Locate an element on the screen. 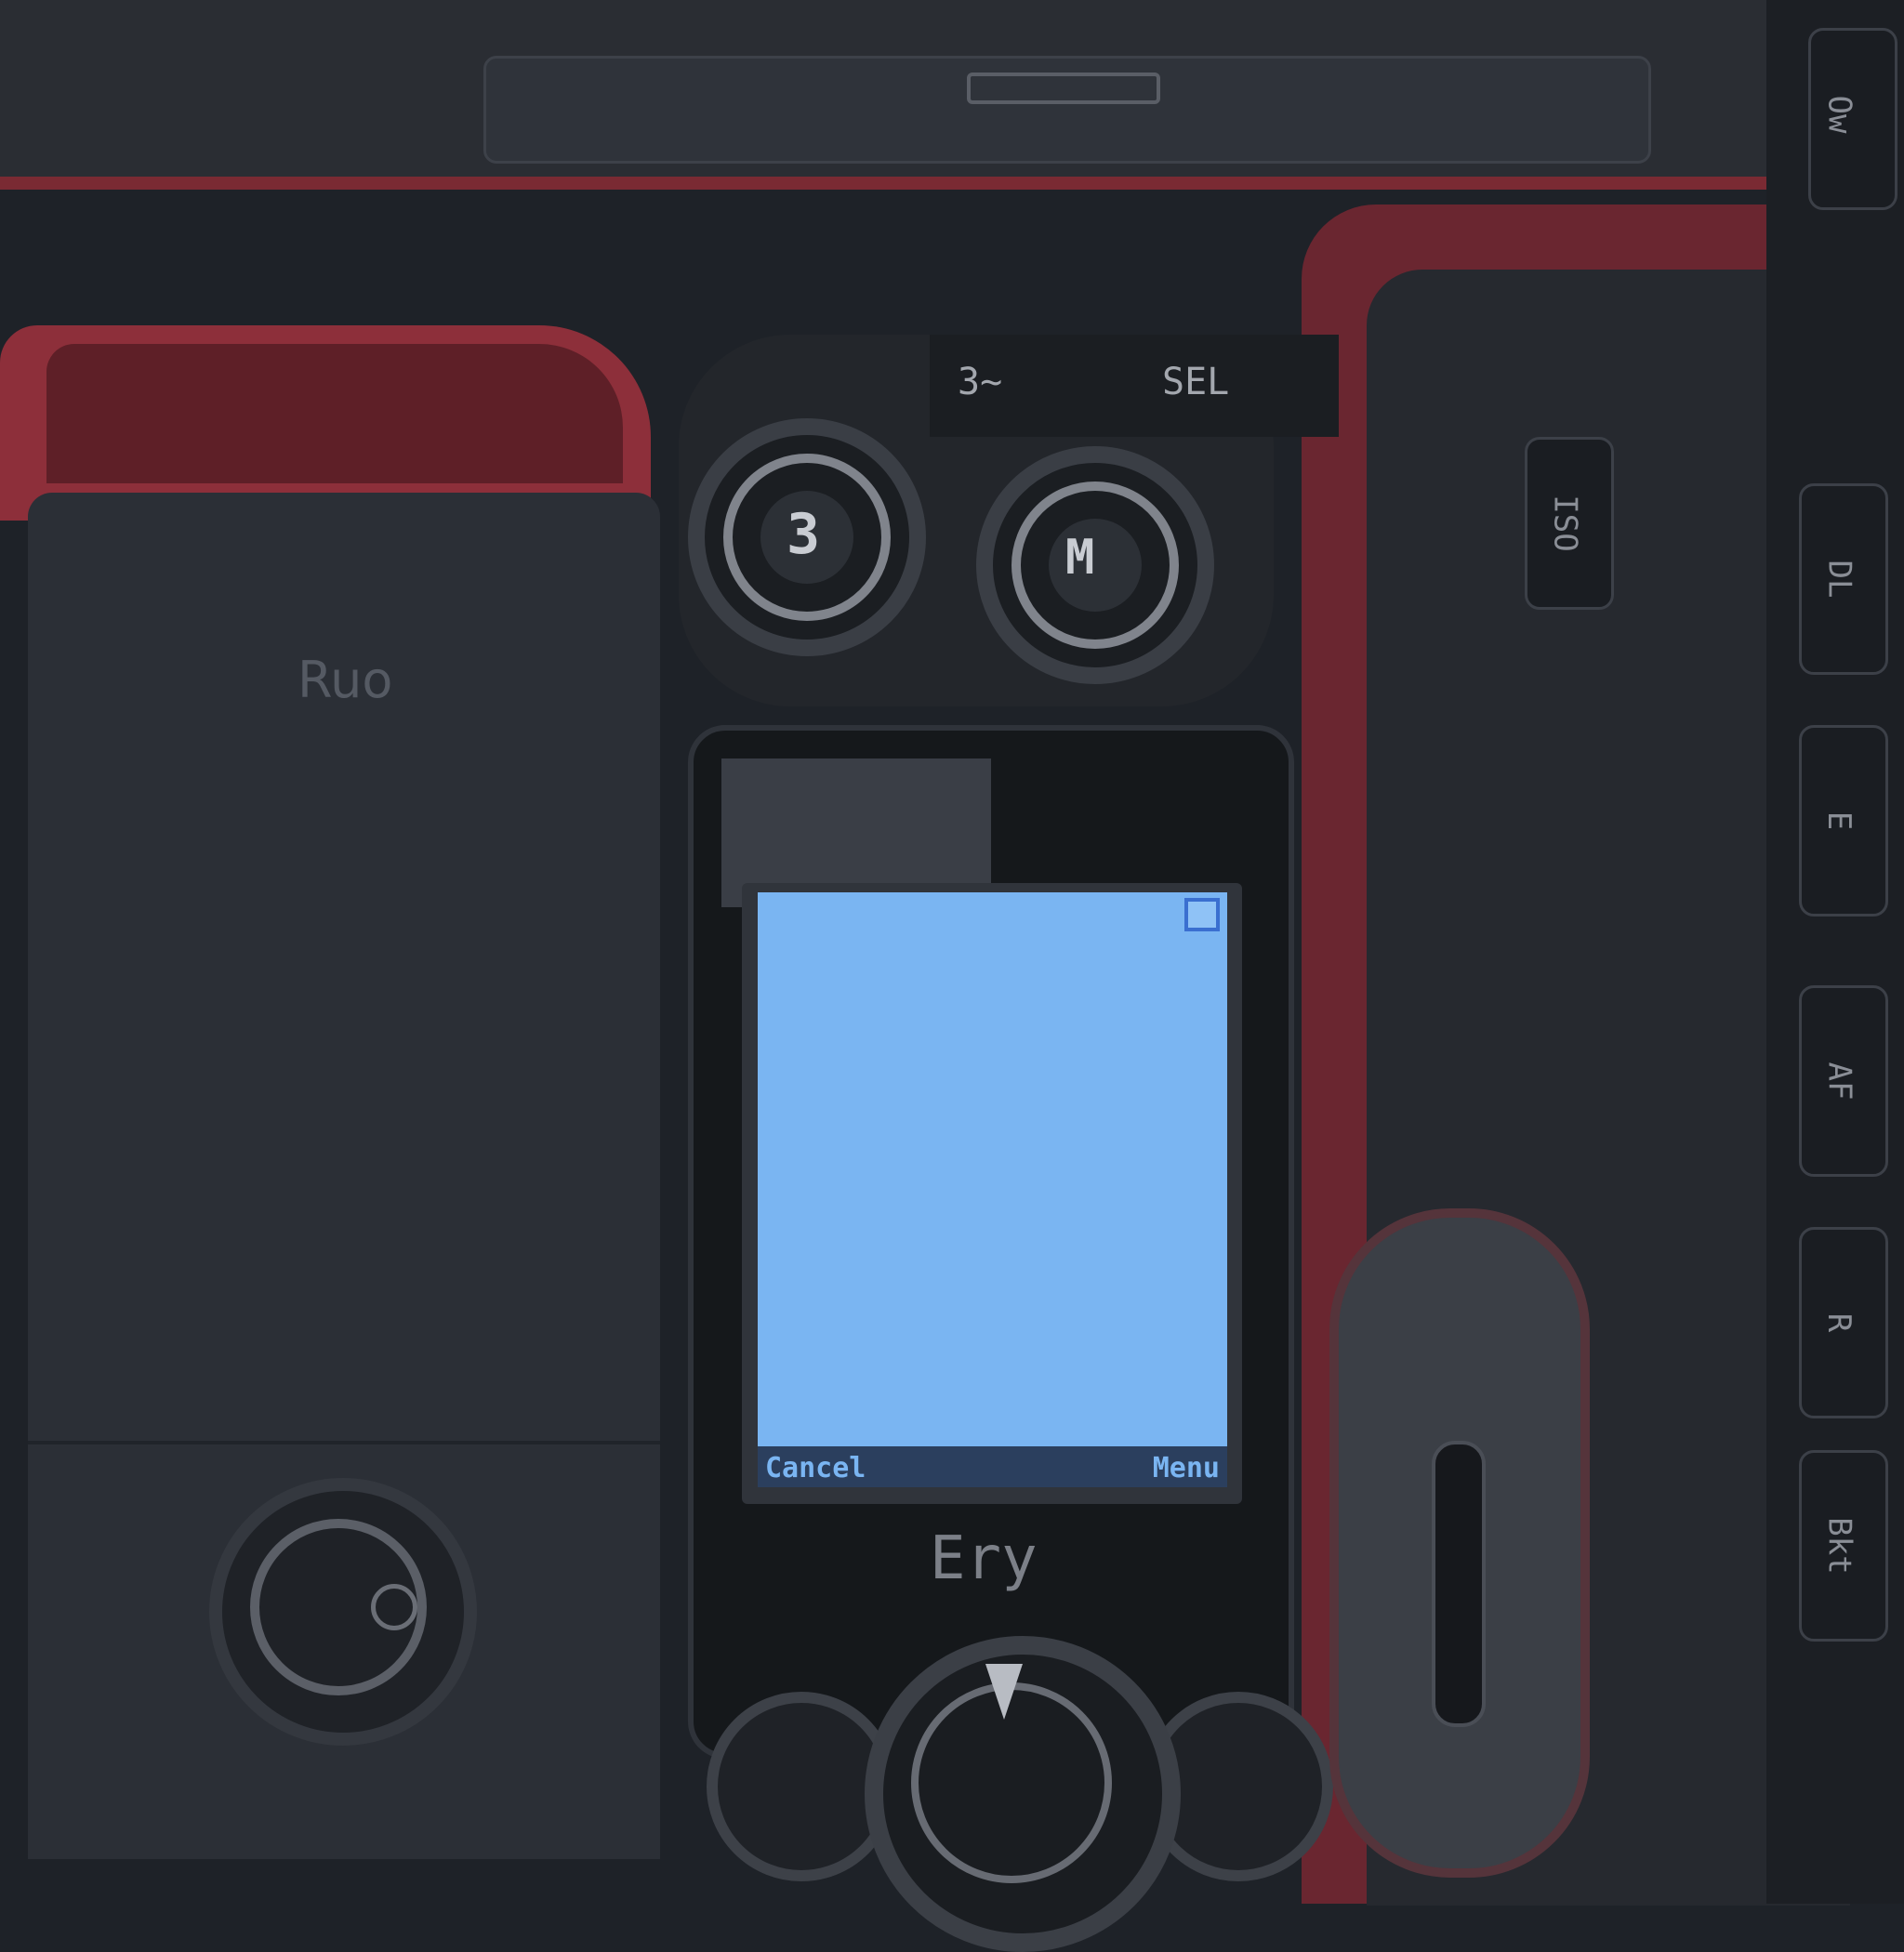 The width and height of the screenshot is (1904, 1952). left-panel-divider is located at coordinates (344, 1442).